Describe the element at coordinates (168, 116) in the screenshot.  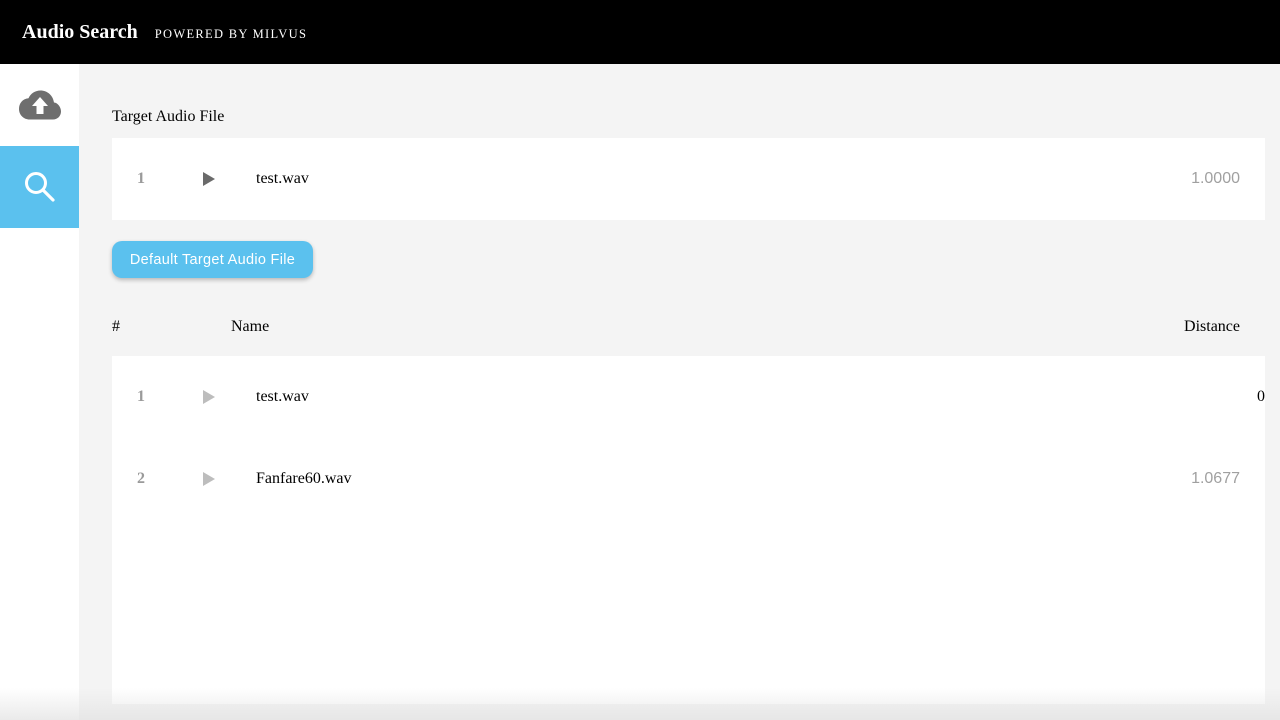
I see `target-audio-label: Target Audio File` at that location.